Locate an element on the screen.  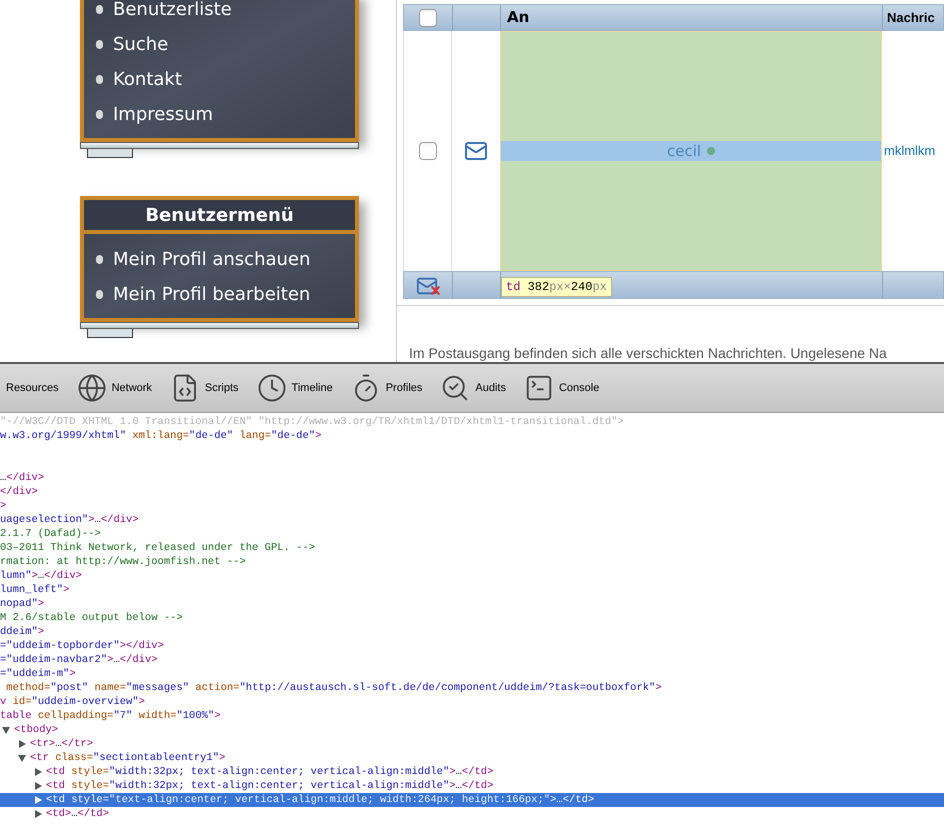
menu-link: Mein Profil anschauen is located at coordinates (211, 259).